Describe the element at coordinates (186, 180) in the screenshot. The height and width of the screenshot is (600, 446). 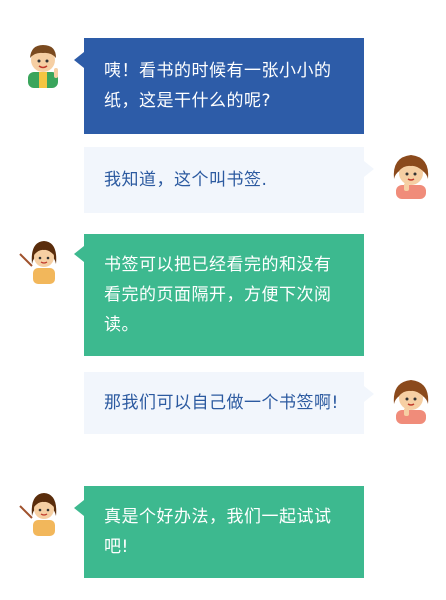
I see `message-text: 我知道，这个叫书签.` at that location.